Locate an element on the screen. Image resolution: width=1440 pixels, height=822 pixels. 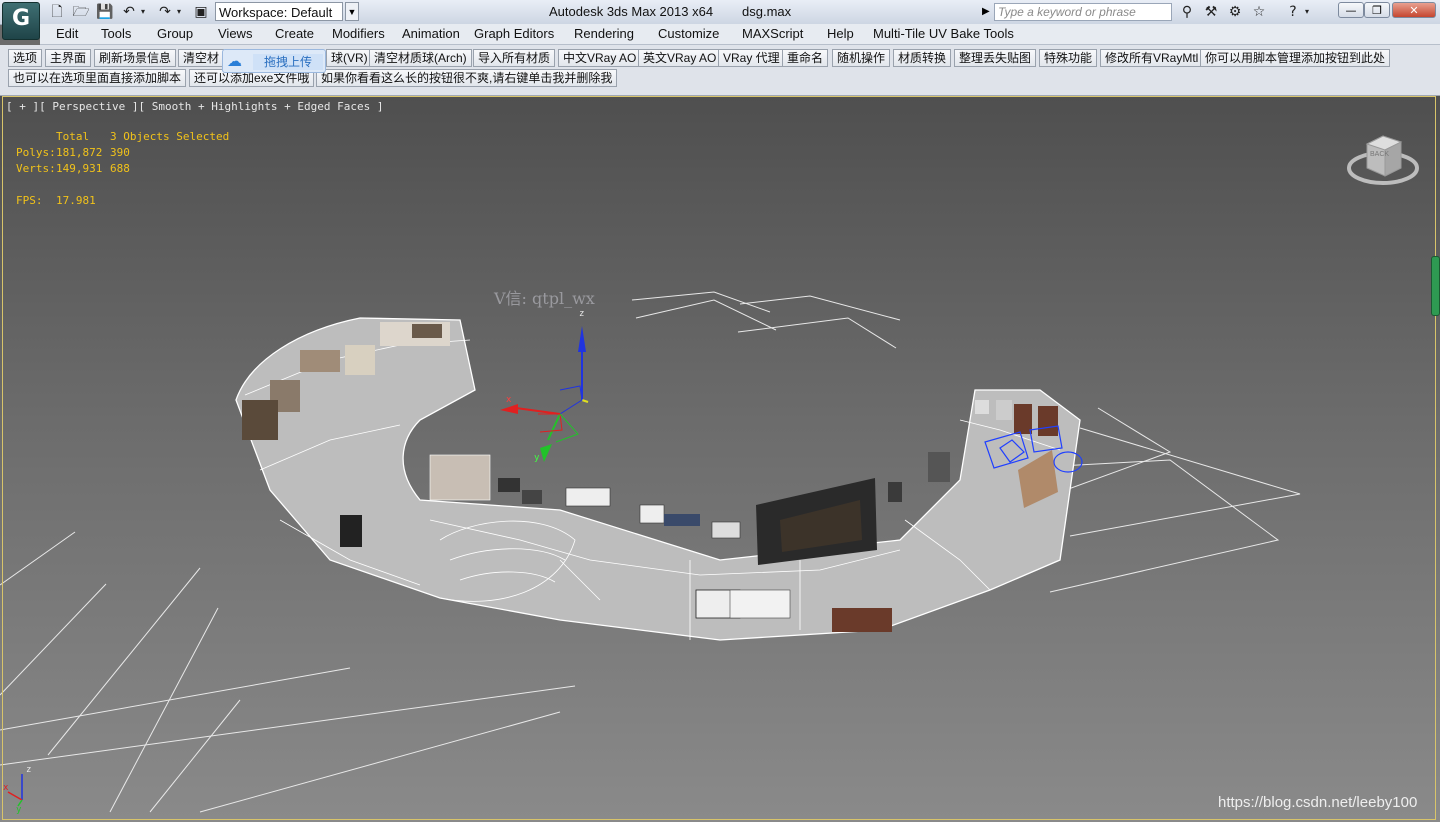
new-file-icon: 🗋 is located at coordinates (57, 12).